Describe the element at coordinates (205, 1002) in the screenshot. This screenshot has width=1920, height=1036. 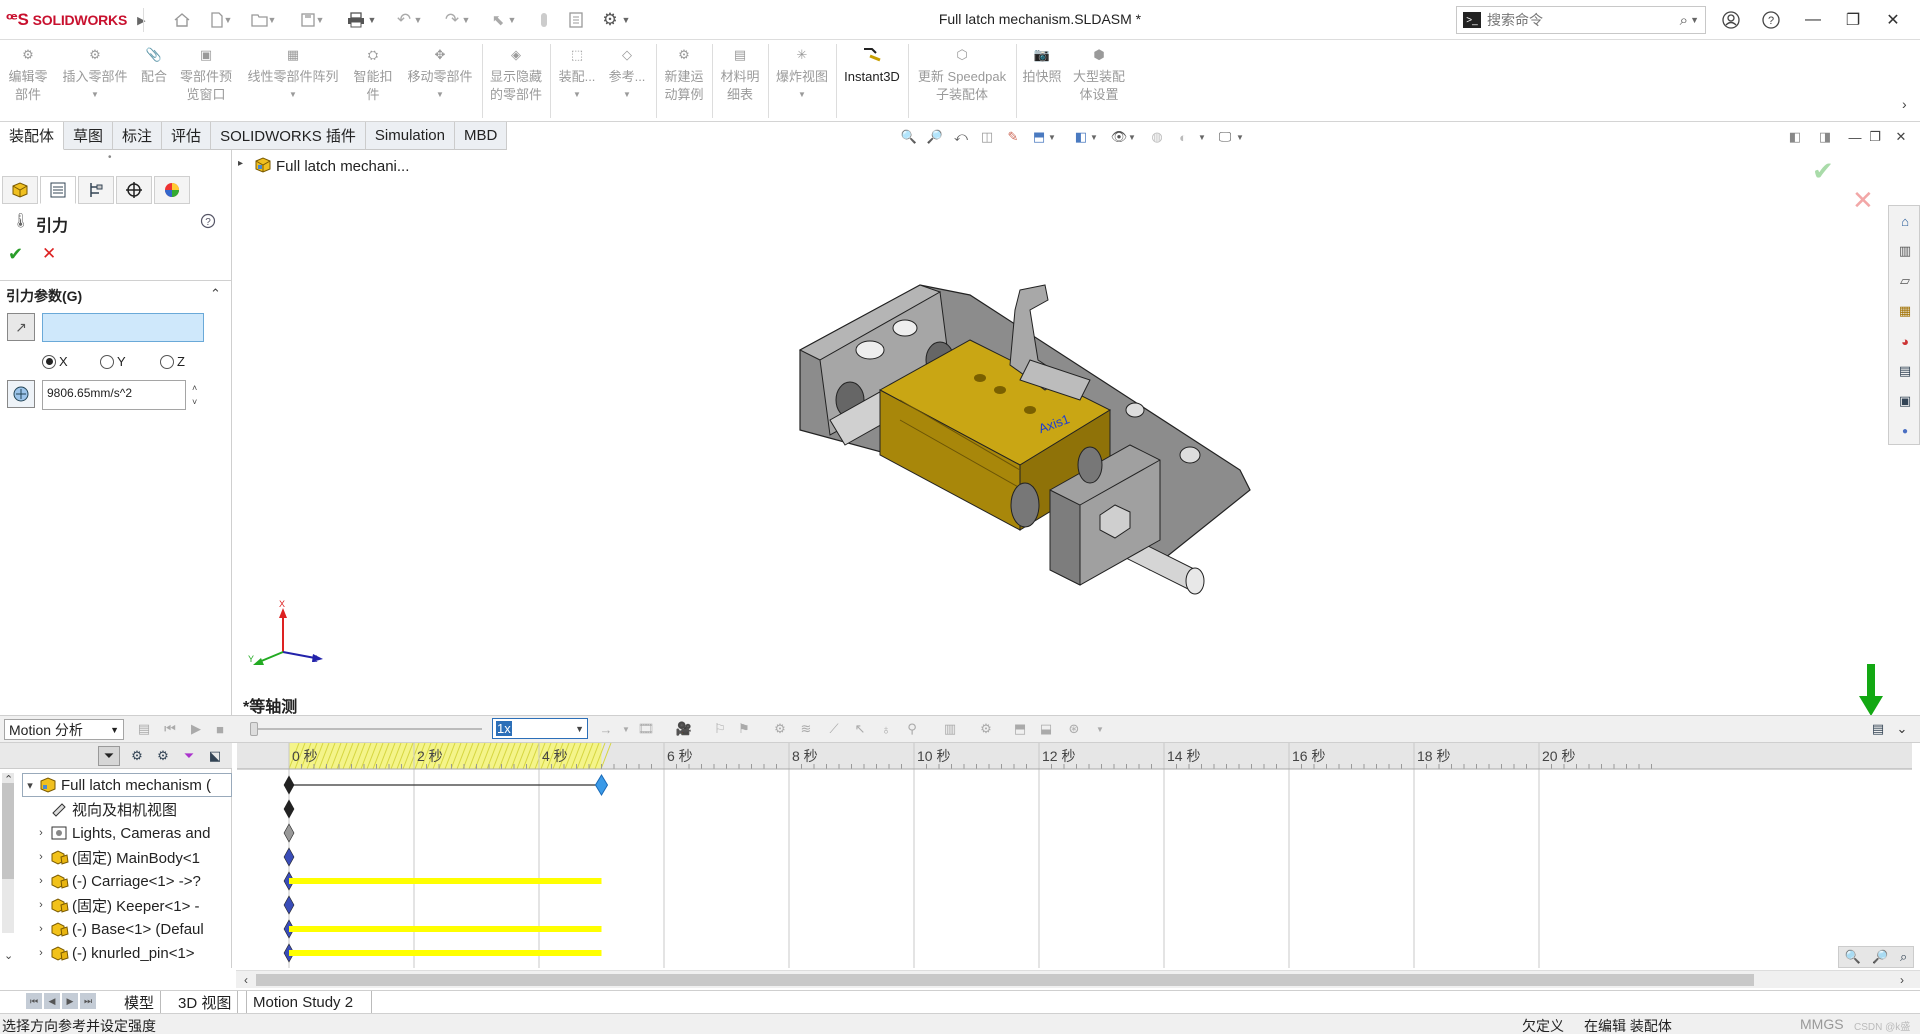
I see `tab-3d-views: 3D 视图` at that location.